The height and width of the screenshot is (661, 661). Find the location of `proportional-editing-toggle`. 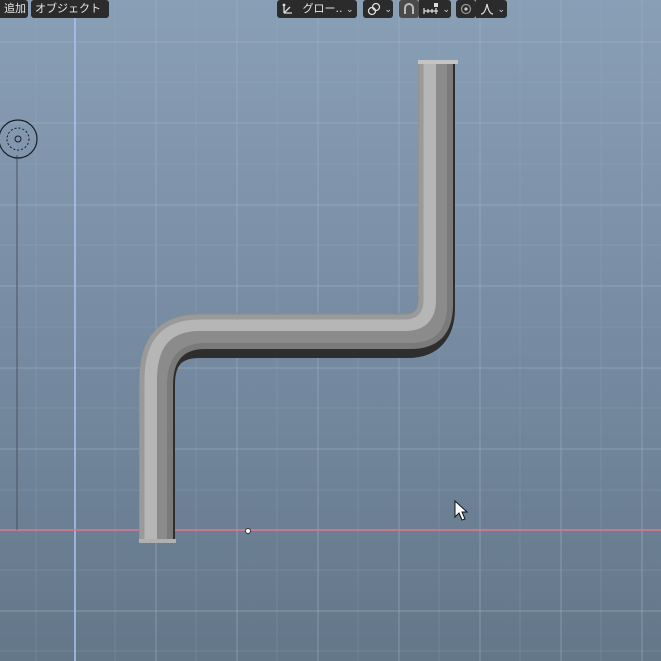

proportional-editing-toggle is located at coordinates (466, 9).